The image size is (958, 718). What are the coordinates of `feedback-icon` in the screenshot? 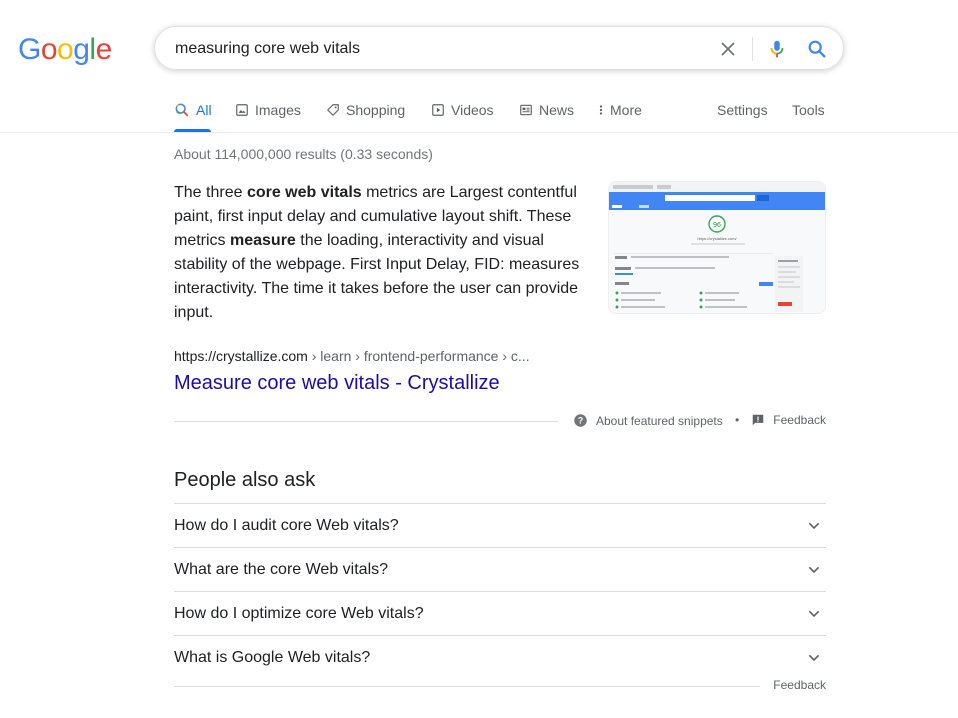 It's located at (758, 420).